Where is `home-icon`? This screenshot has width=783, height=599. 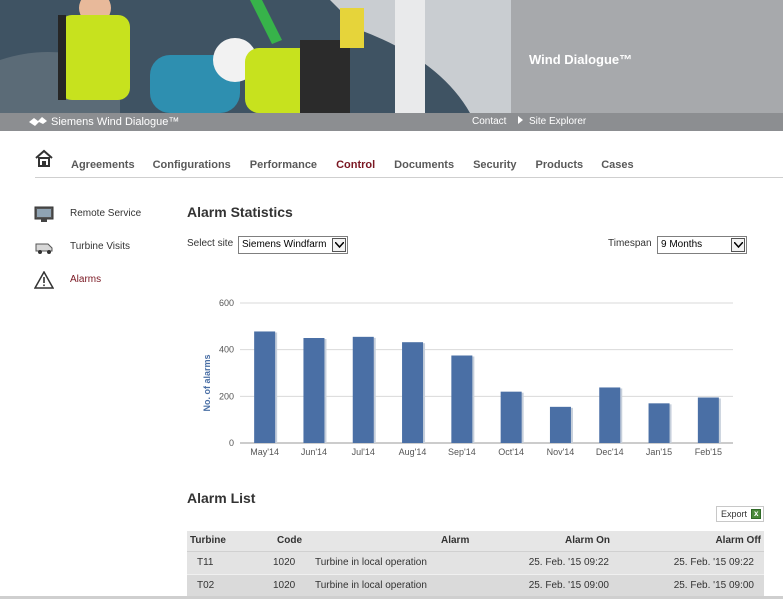 home-icon is located at coordinates (44, 158).